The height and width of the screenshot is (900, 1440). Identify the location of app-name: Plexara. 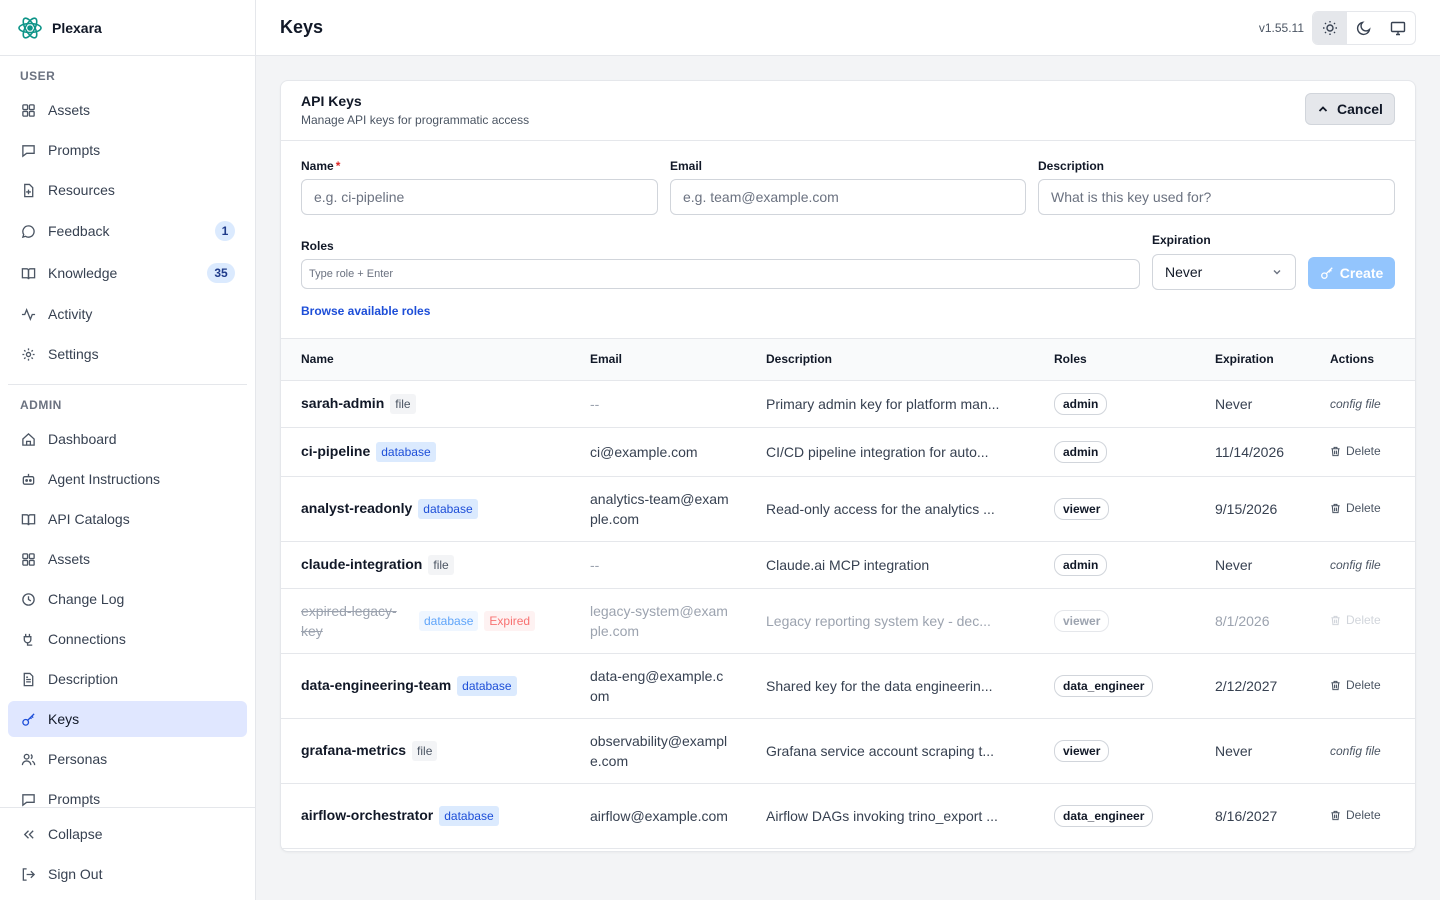
(77, 27).